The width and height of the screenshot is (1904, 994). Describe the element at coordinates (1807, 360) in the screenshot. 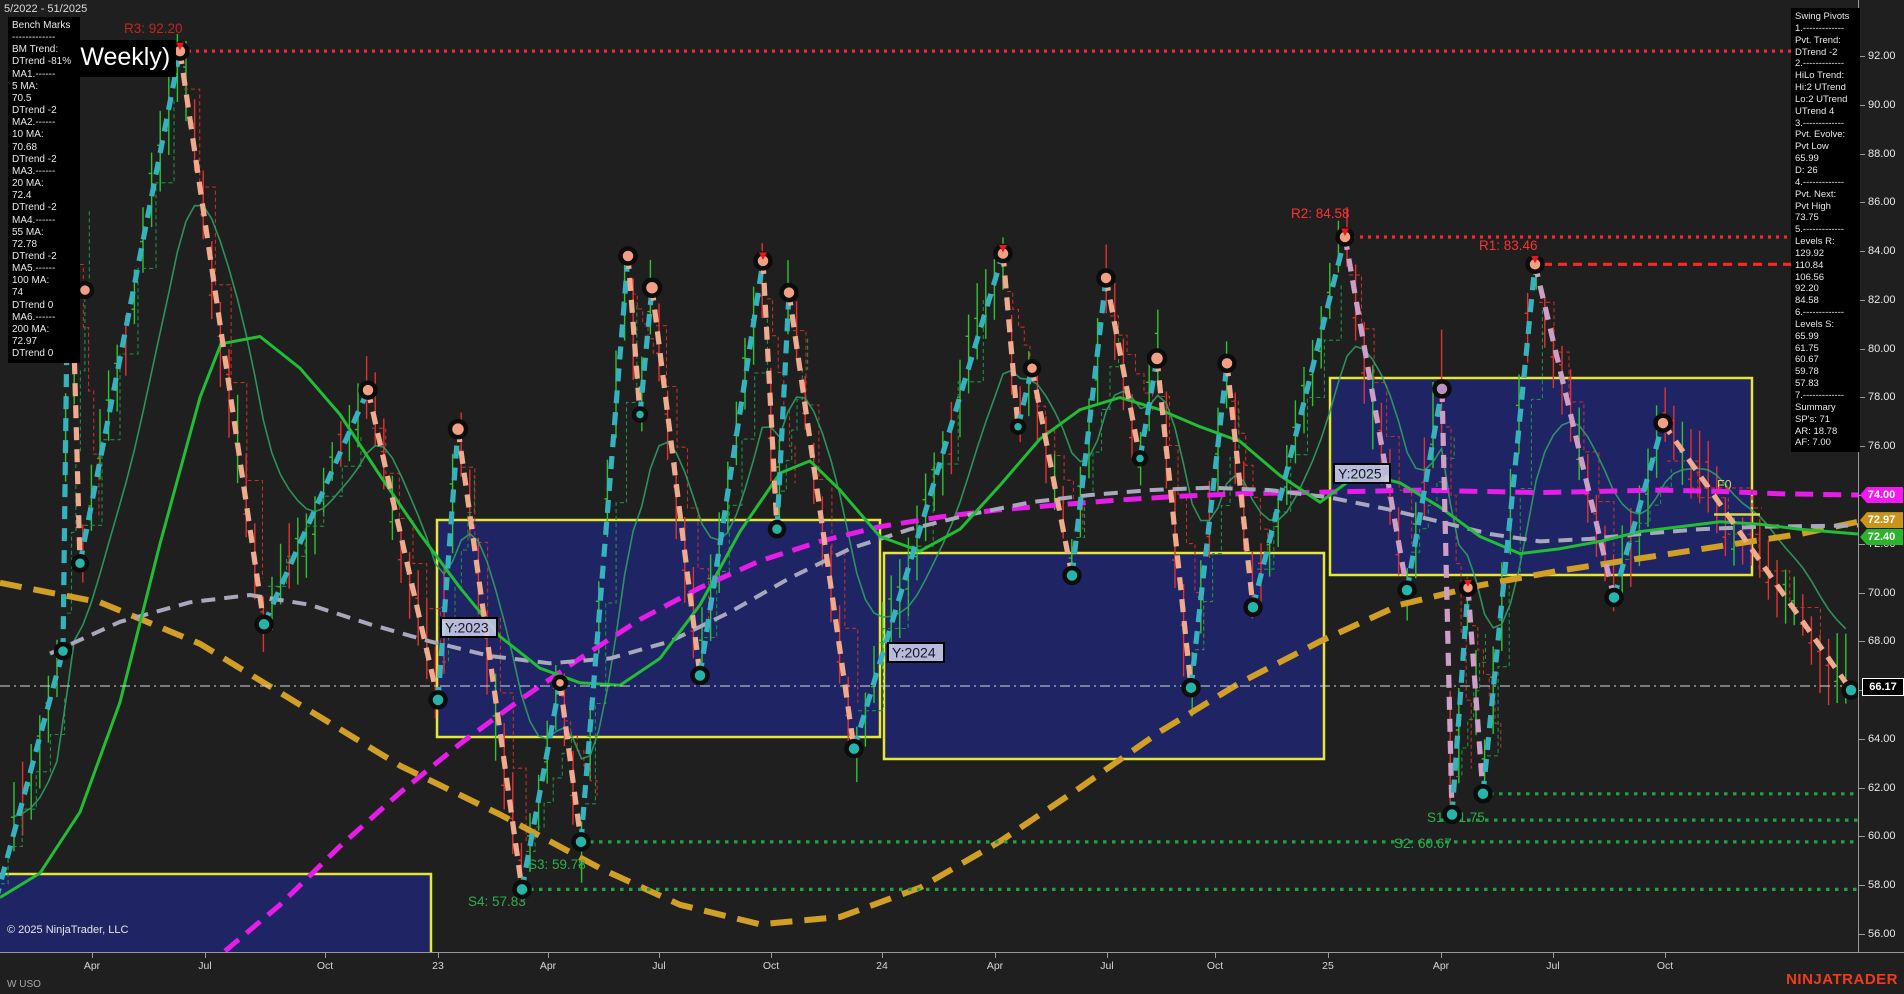

I see `swing-pivots-line: 60.67` at that location.